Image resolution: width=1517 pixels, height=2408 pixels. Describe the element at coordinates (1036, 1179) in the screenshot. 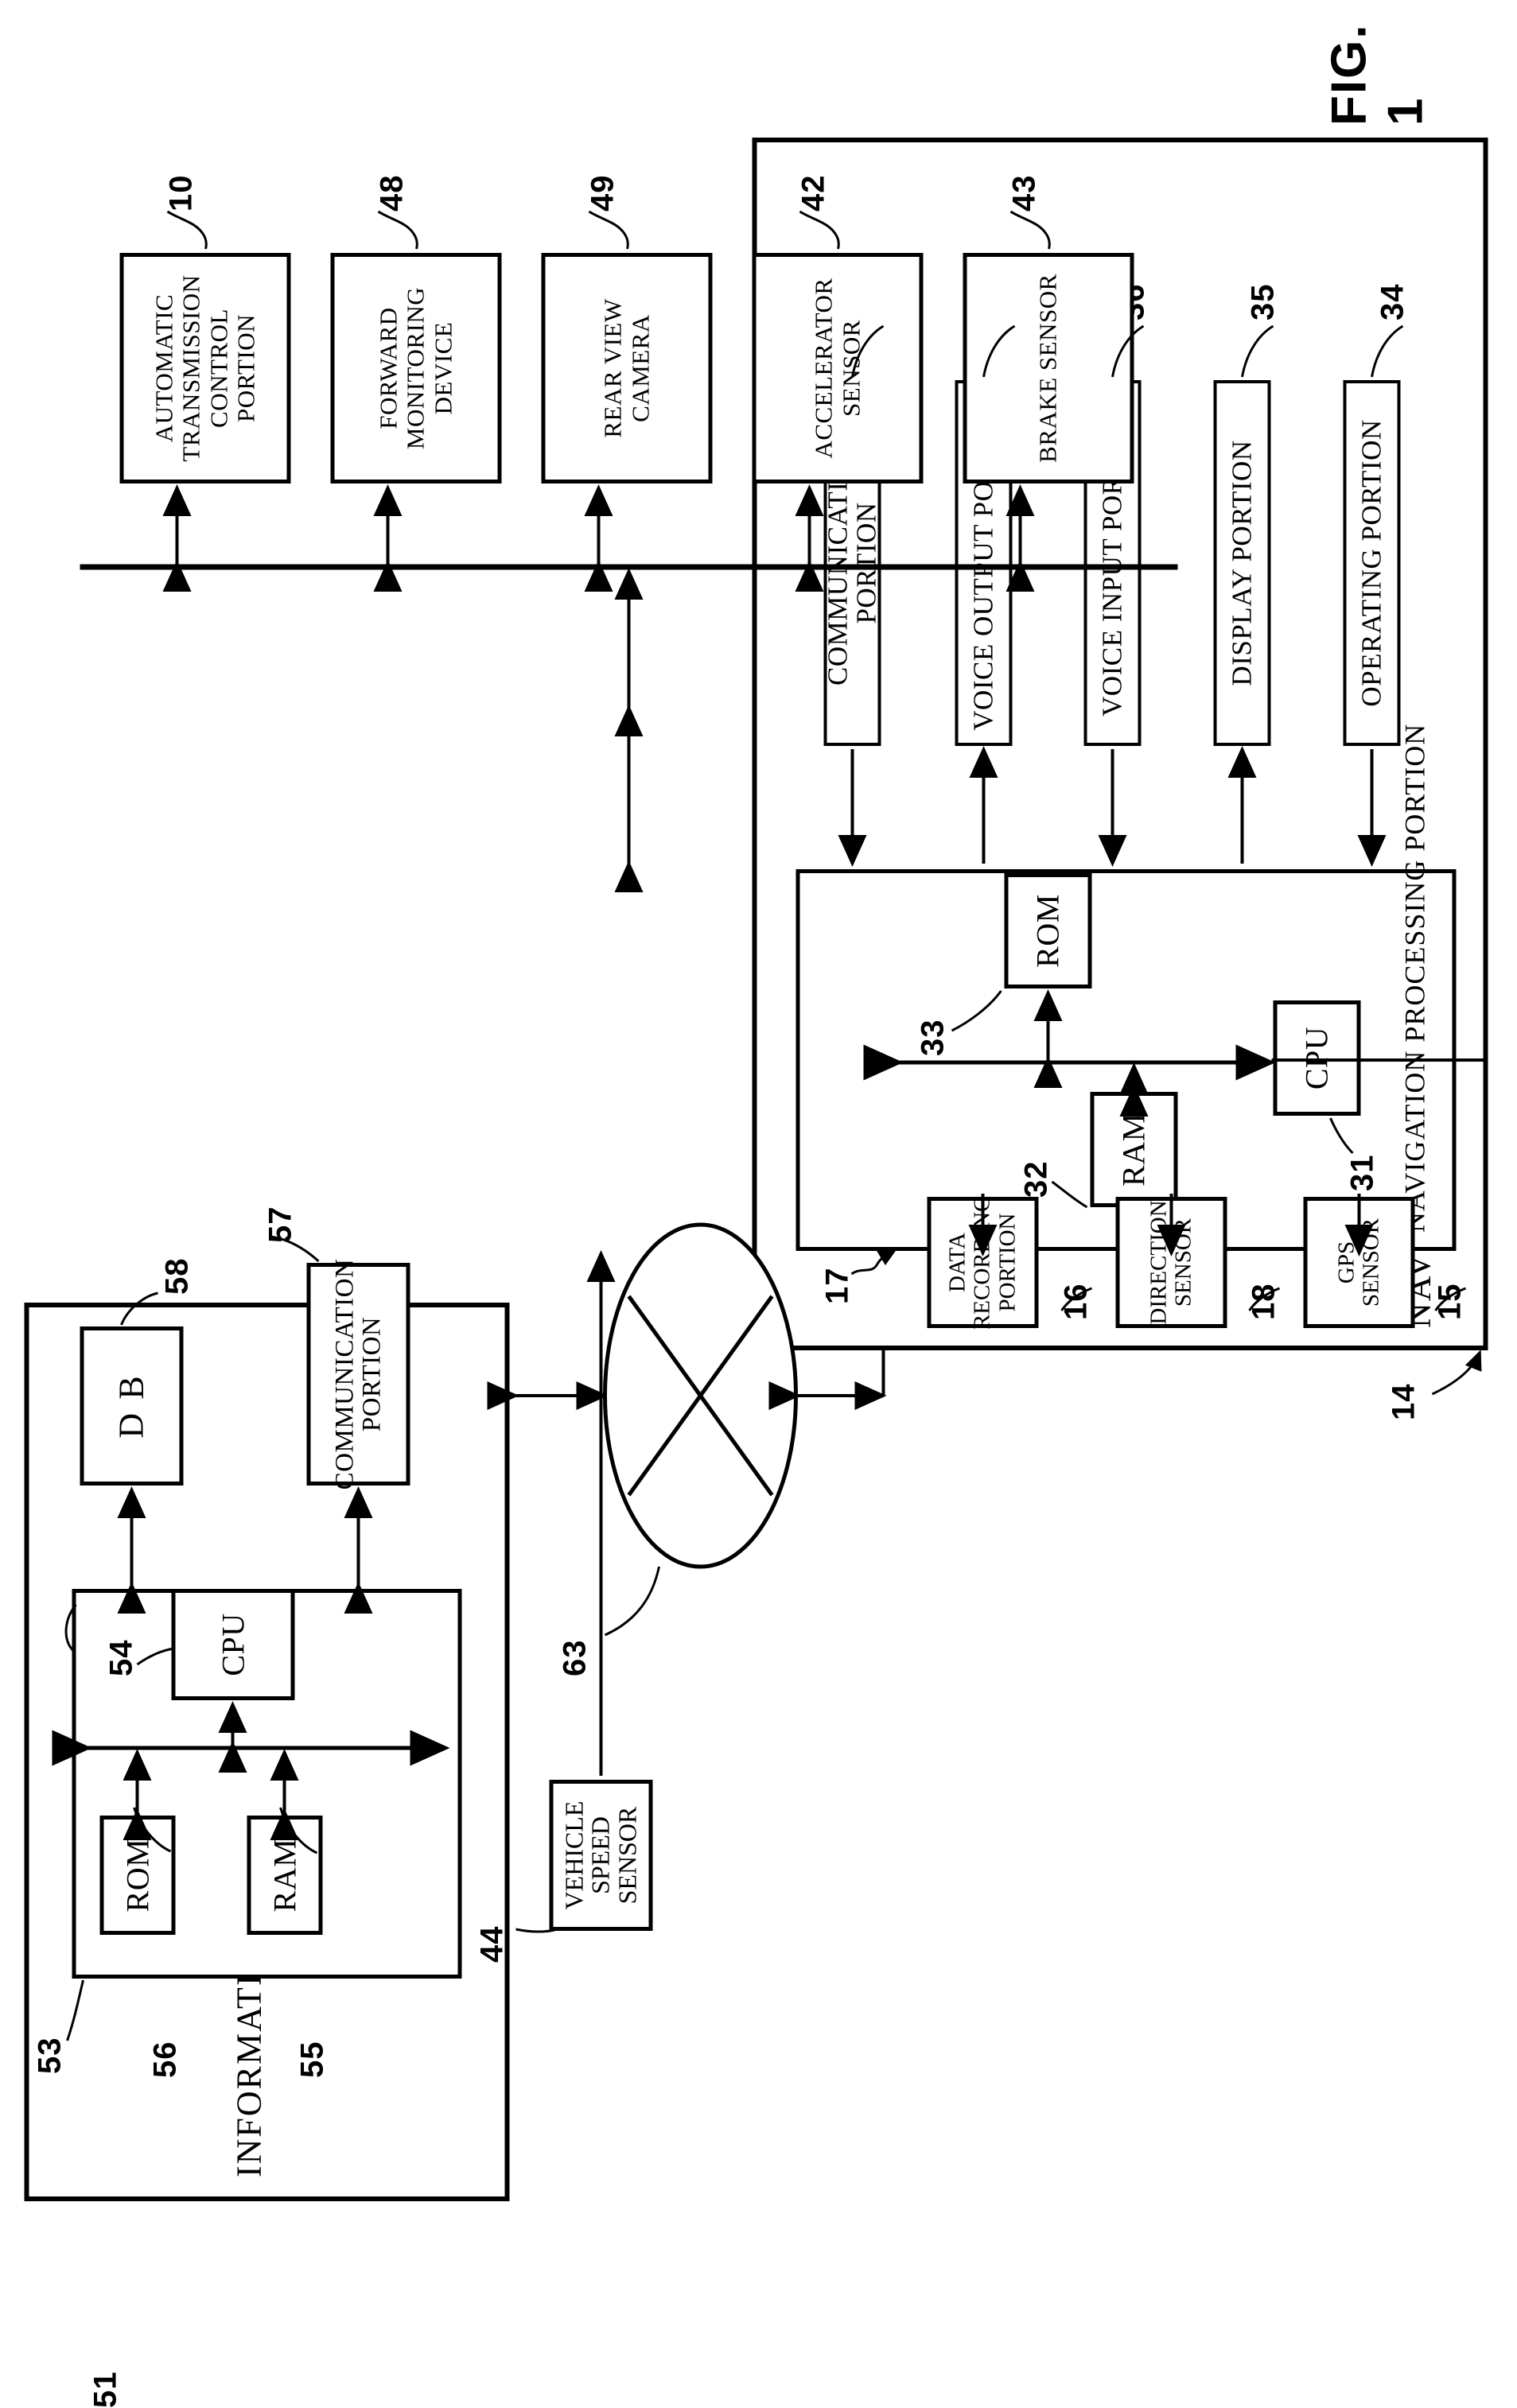

I see `navigation-ram-ref: 32` at that location.